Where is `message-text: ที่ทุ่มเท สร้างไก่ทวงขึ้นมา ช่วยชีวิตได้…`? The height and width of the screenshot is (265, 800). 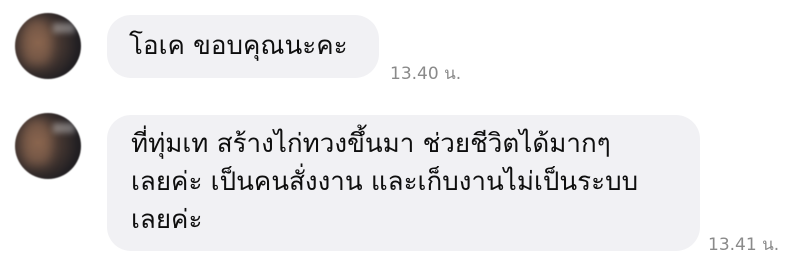 message-text: ที่ทุ่มเท สร้างไก่ทวงขึ้นมา ช่วยชีวิตได้… is located at coordinates (371, 144).